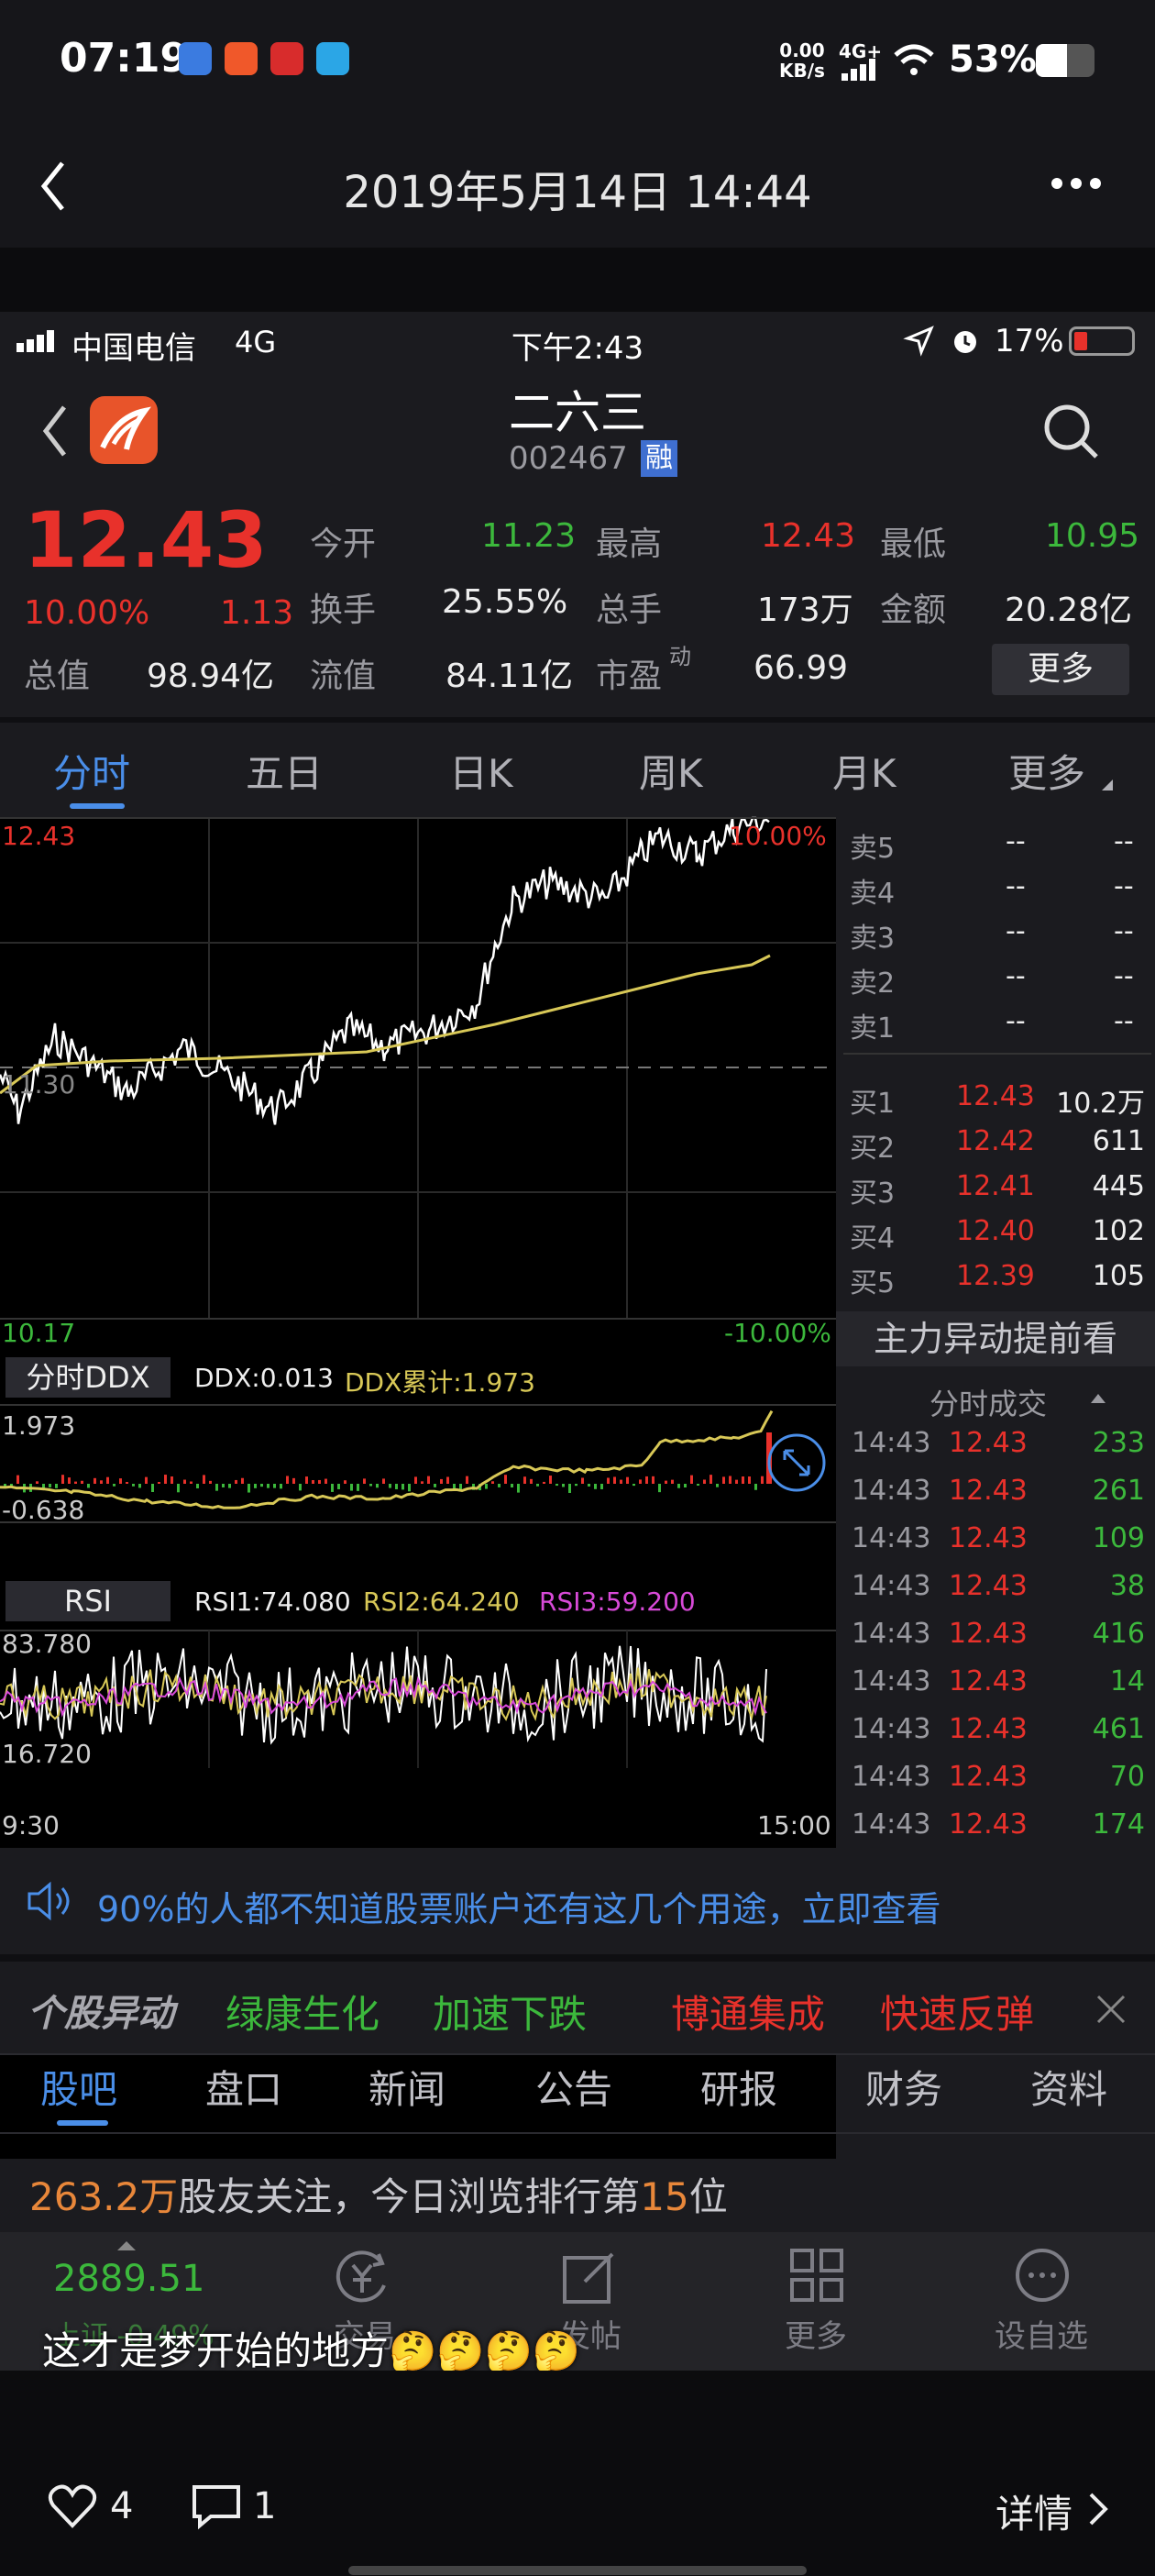  What do you see at coordinates (1060, 669) in the screenshot?
I see `more-button: 更多` at bounding box center [1060, 669].